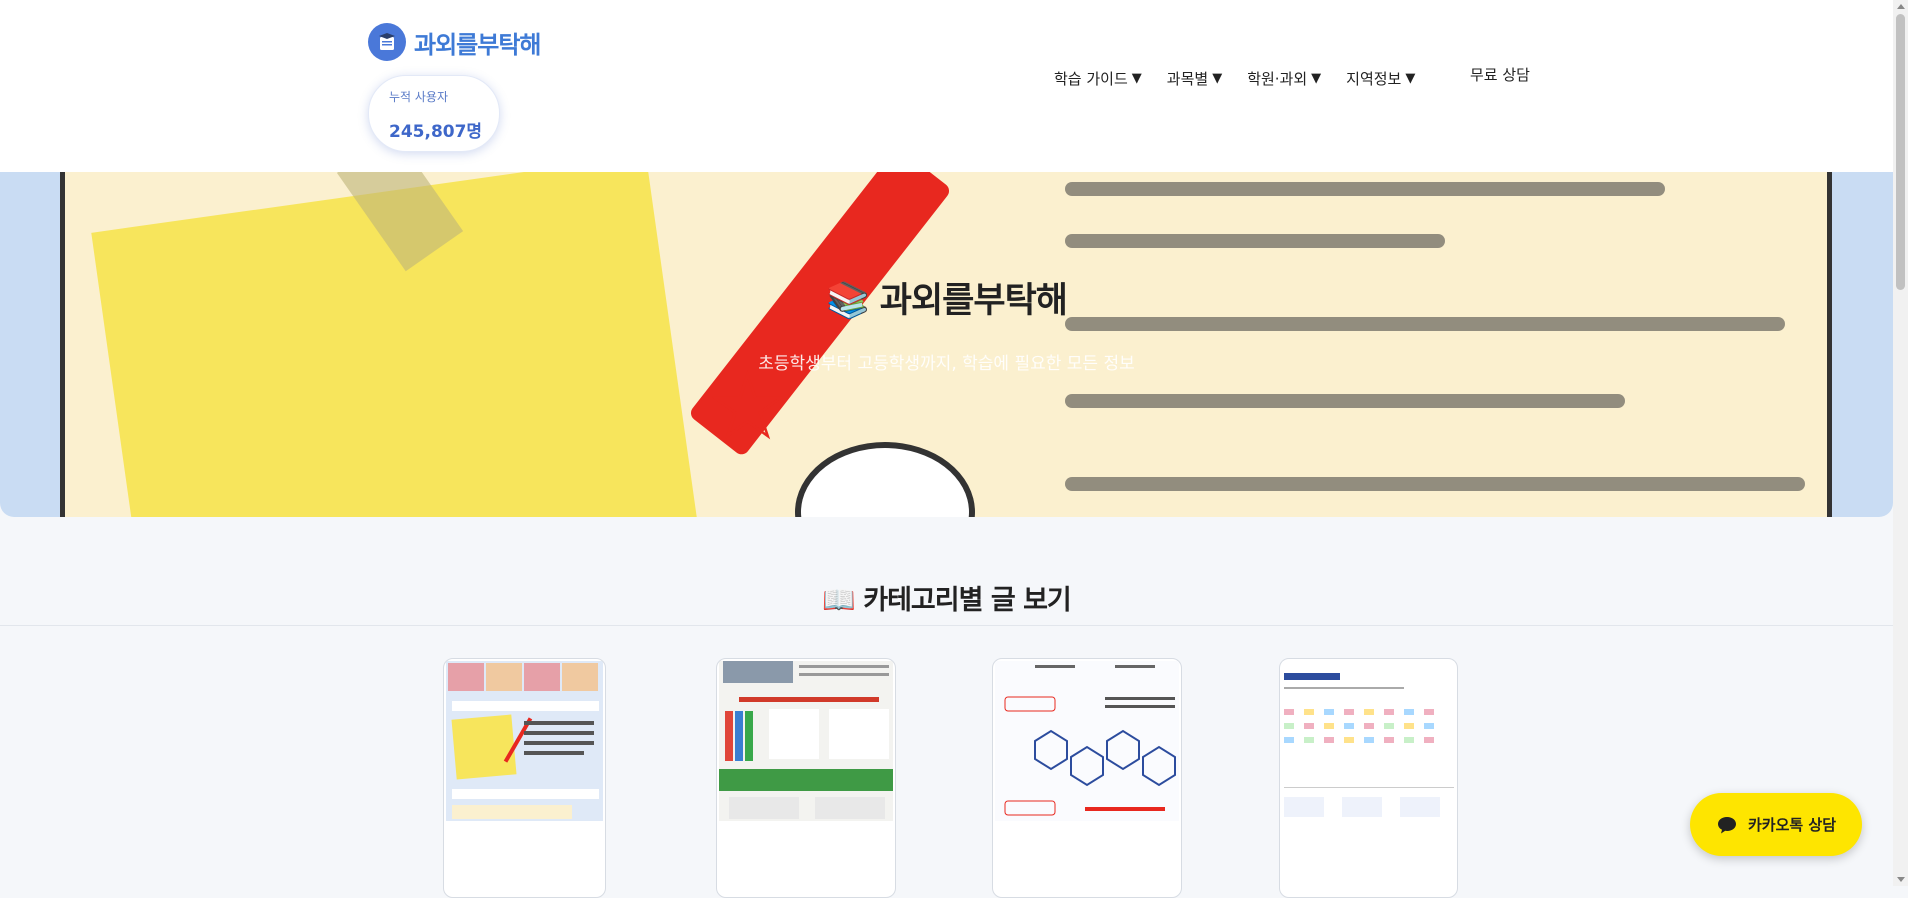  What do you see at coordinates (1187, 79) in the screenshot?
I see `nav-item-label: 과목별` at bounding box center [1187, 79].